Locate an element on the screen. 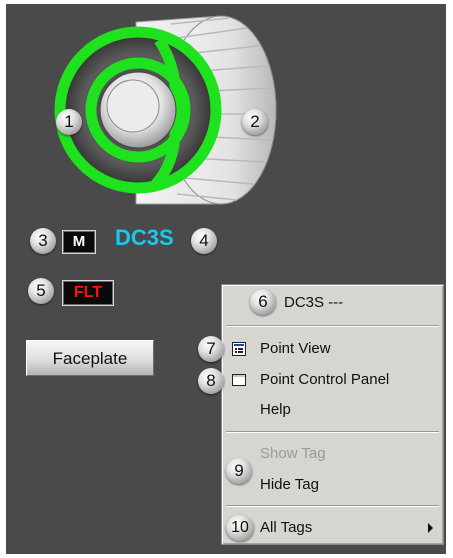 This screenshot has height=558, width=453. callout-6: 6 is located at coordinates (263, 302).